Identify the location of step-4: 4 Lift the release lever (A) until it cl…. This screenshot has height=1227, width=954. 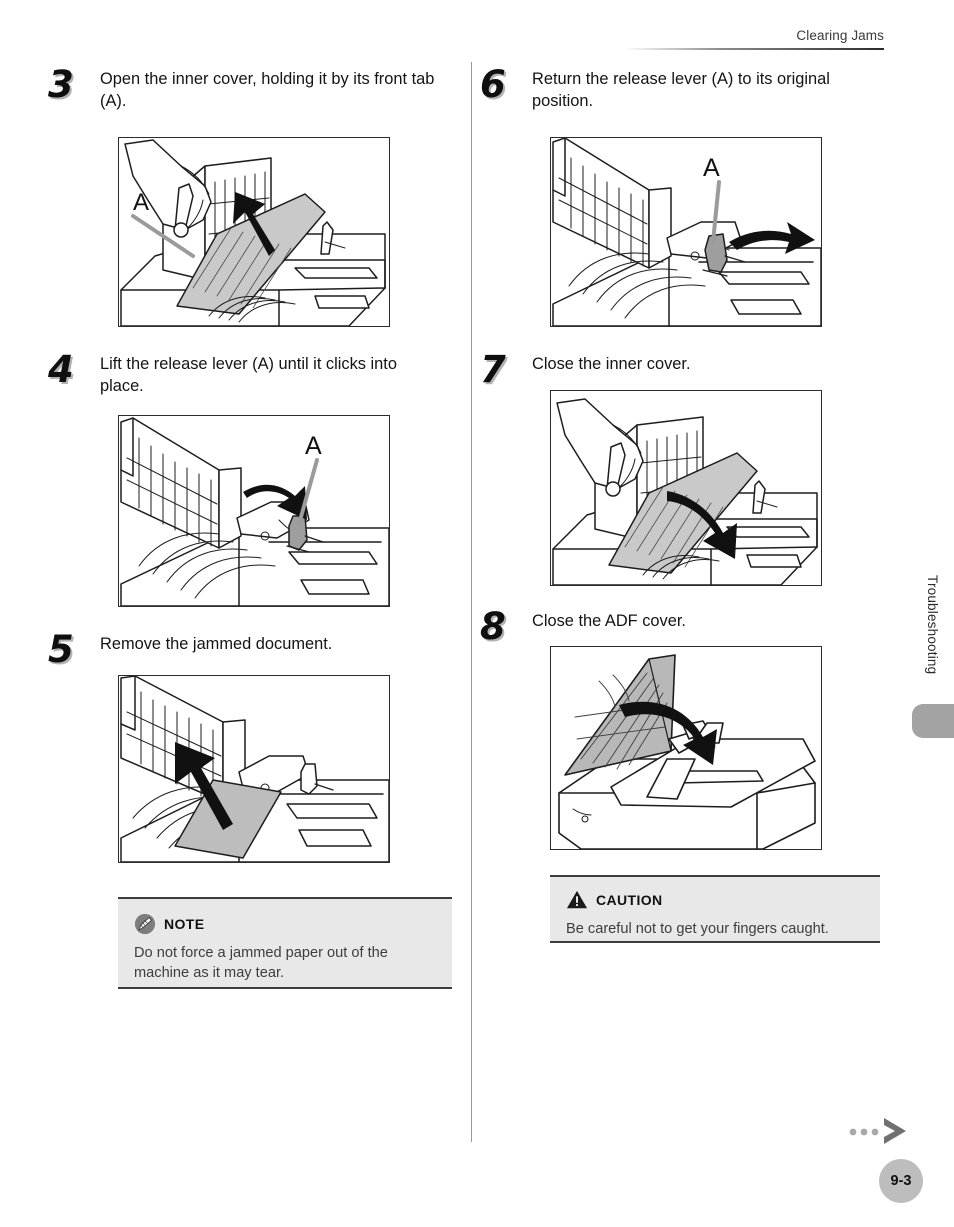
(258, 374).